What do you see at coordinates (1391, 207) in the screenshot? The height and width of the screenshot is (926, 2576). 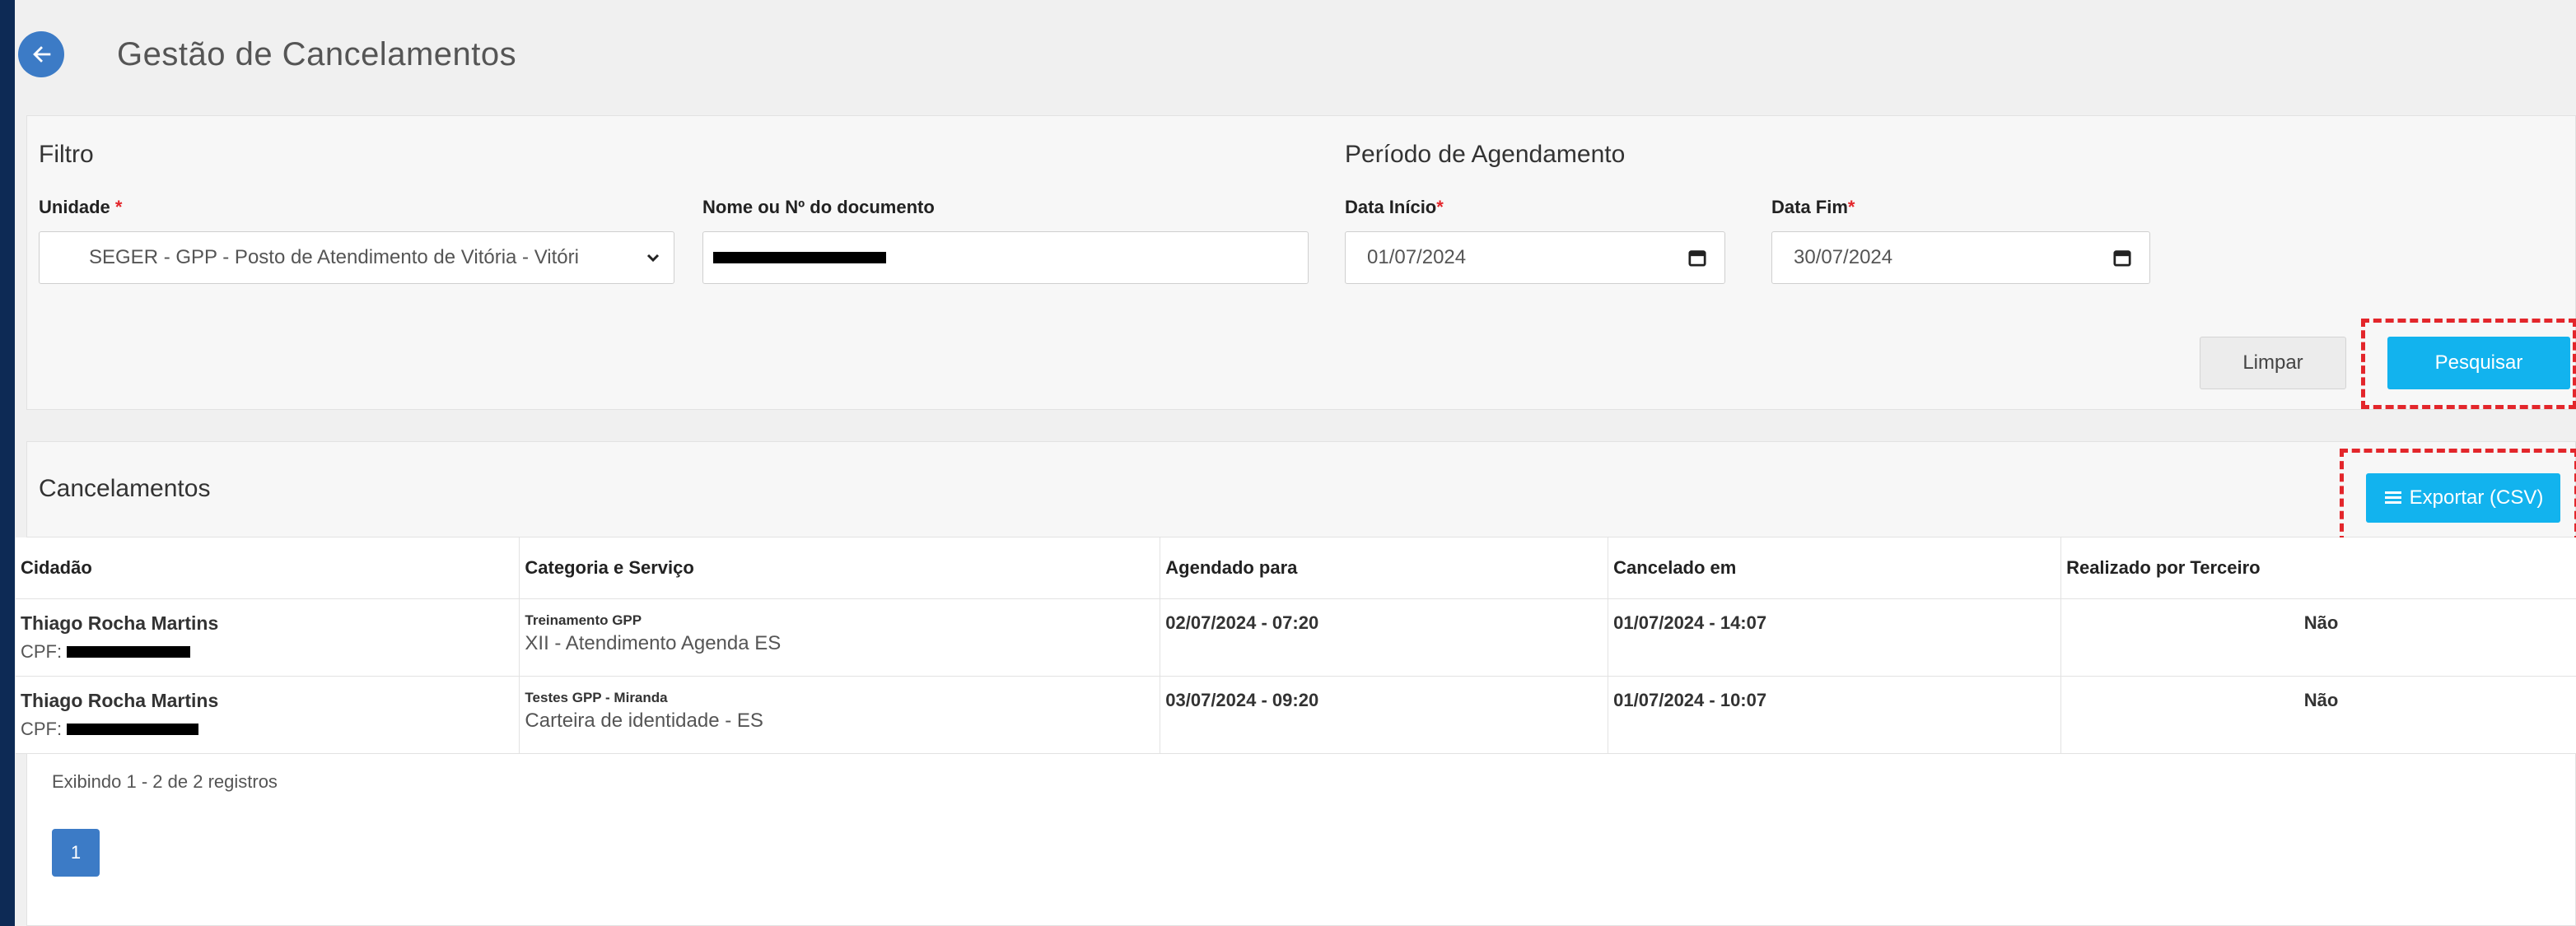 I see `data-inicio-label-text: Data Início` at bounding box center [1391, 207].